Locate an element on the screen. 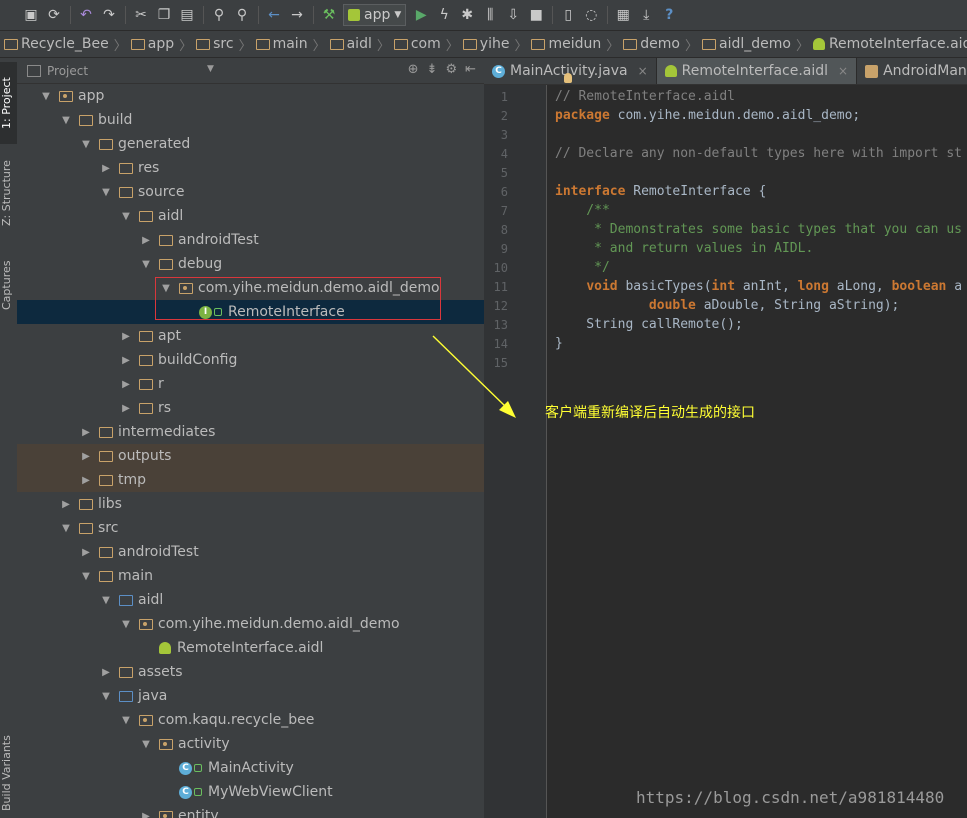 Image resolution: width=967 pixels, height=818 pixels. run-configuration-dropdown: app ▼ is located at coordinates (375, 15).